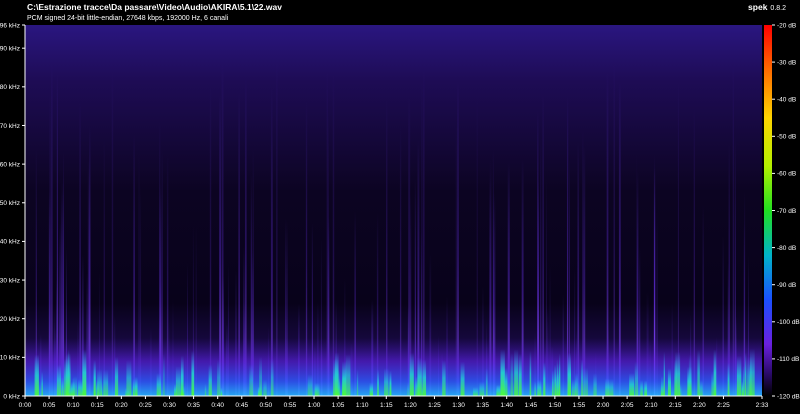  I want to click on time-tick-label: 1:30, so click(458, 405).